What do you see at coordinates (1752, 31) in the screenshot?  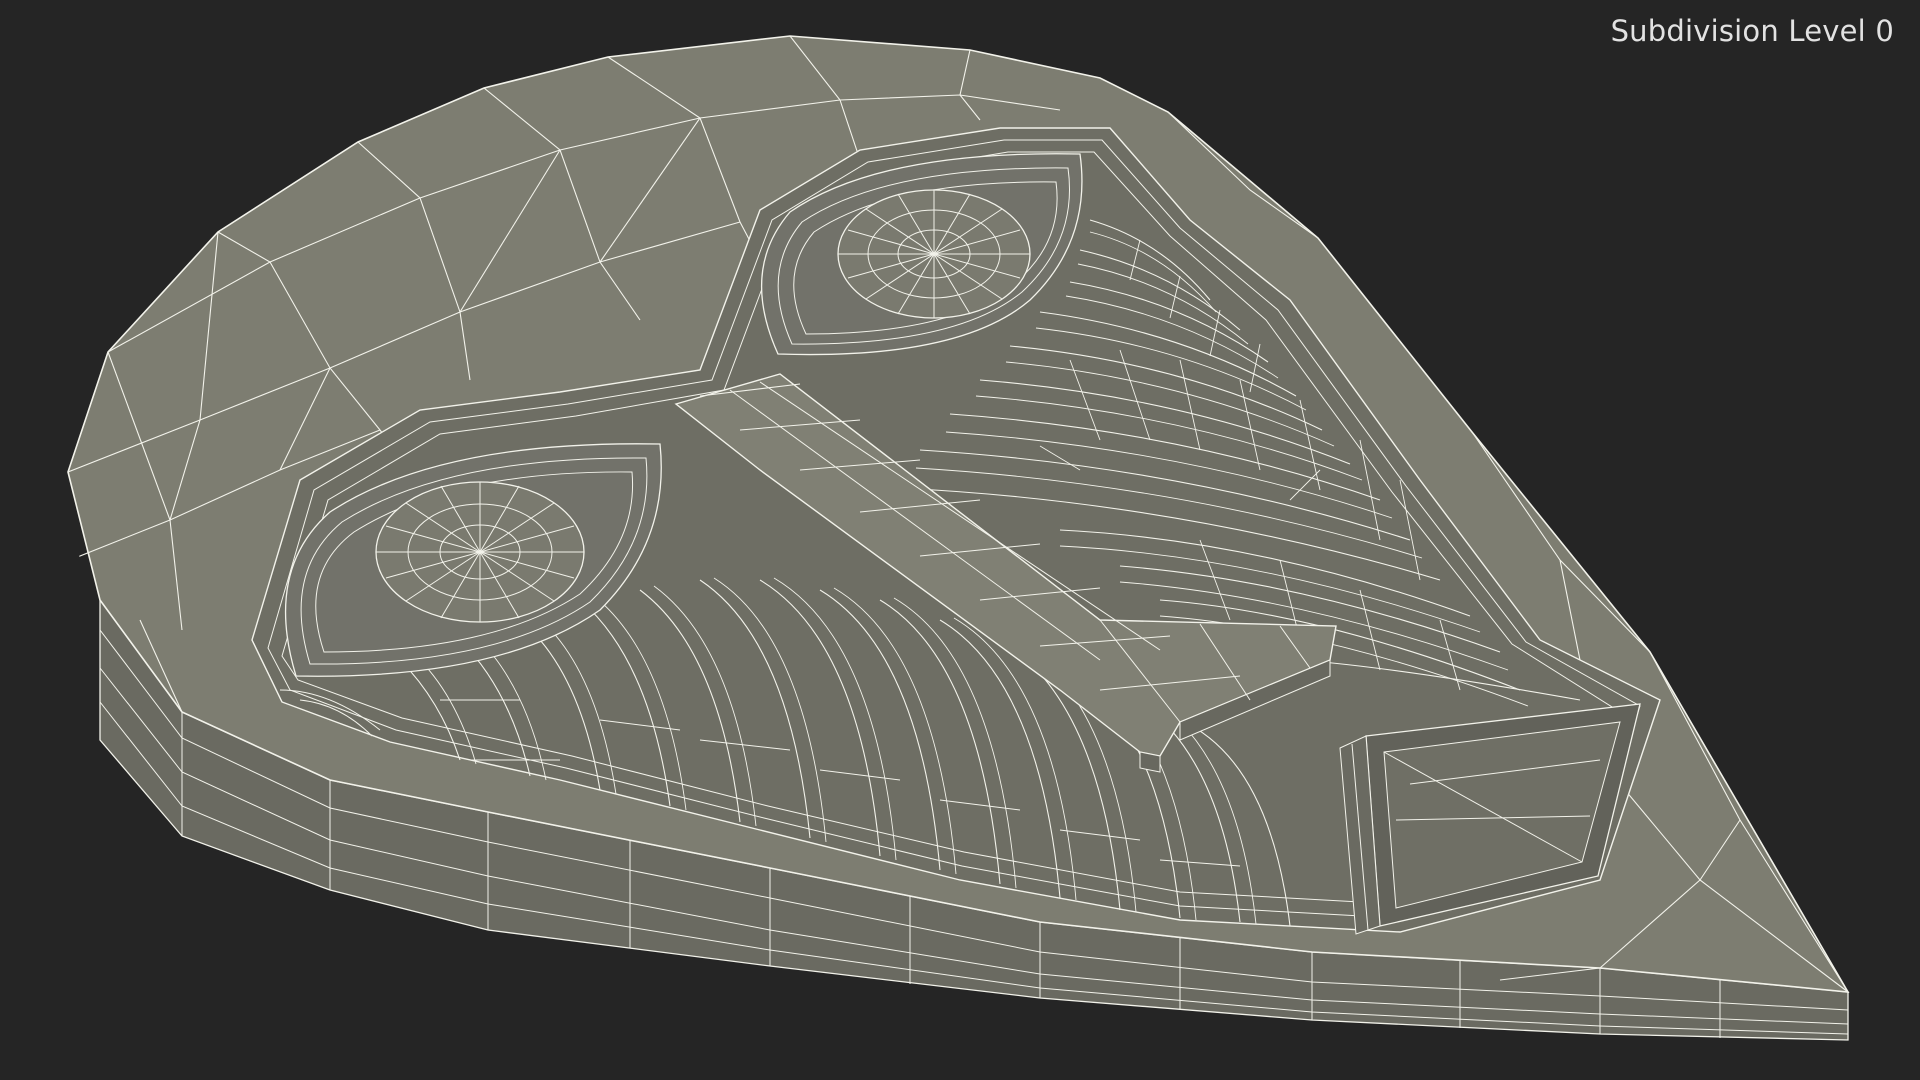 I see `subdivision-level-label: Subdivision Level 0` at bounding box center [1752, 31].